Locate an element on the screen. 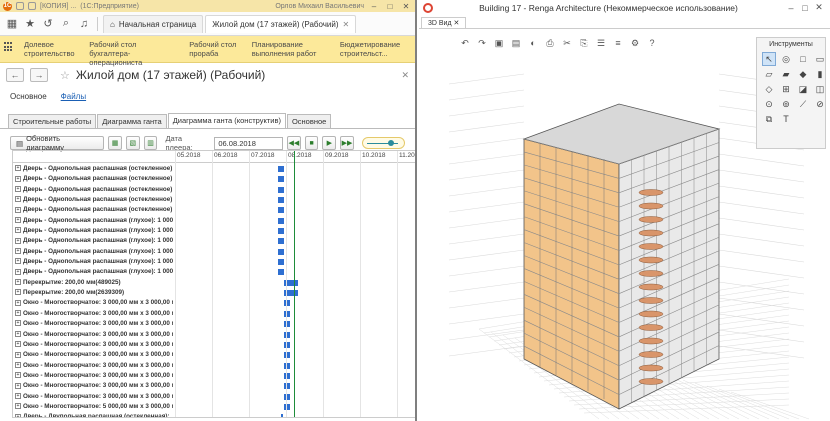 The width and height of the screenshot is (830, 421). back-button: ← is located at coordinates (15, 75).